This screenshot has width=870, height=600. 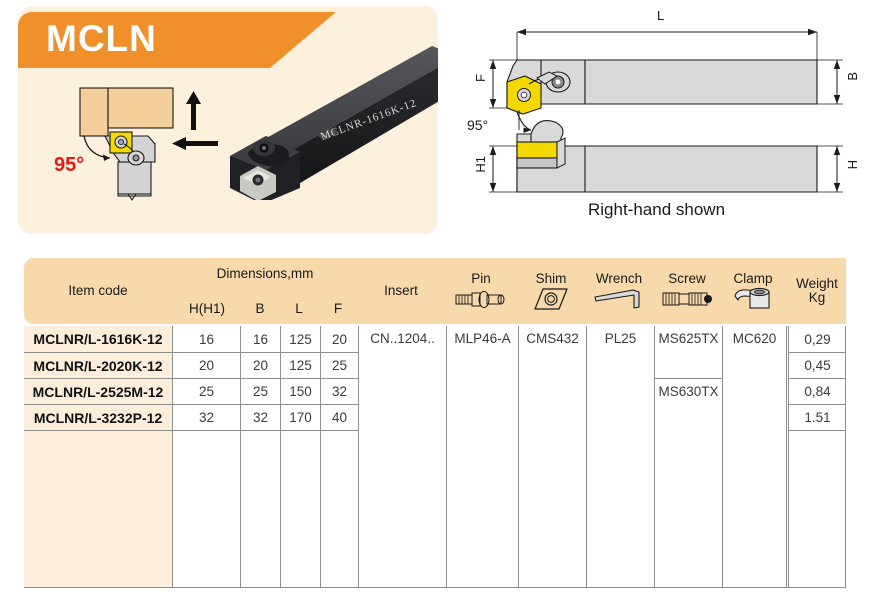 What do you see at coordinates (688, 482) in the screenshot?
I see `cell-screw-bottom: MS630TX` at bounding box center [688, 482].